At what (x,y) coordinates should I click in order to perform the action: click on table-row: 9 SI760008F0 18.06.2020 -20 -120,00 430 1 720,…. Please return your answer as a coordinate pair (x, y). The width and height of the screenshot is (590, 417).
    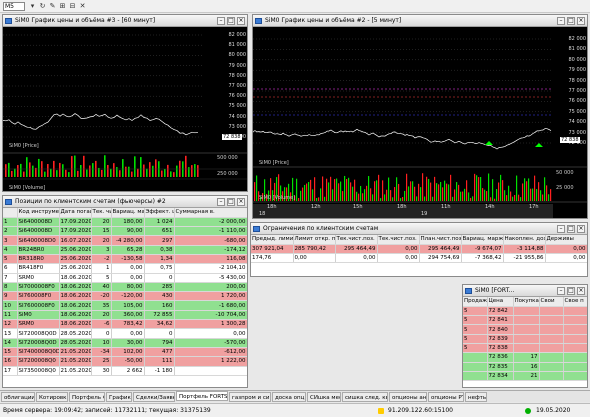
    Looking at the image, I should click on (125, 296).